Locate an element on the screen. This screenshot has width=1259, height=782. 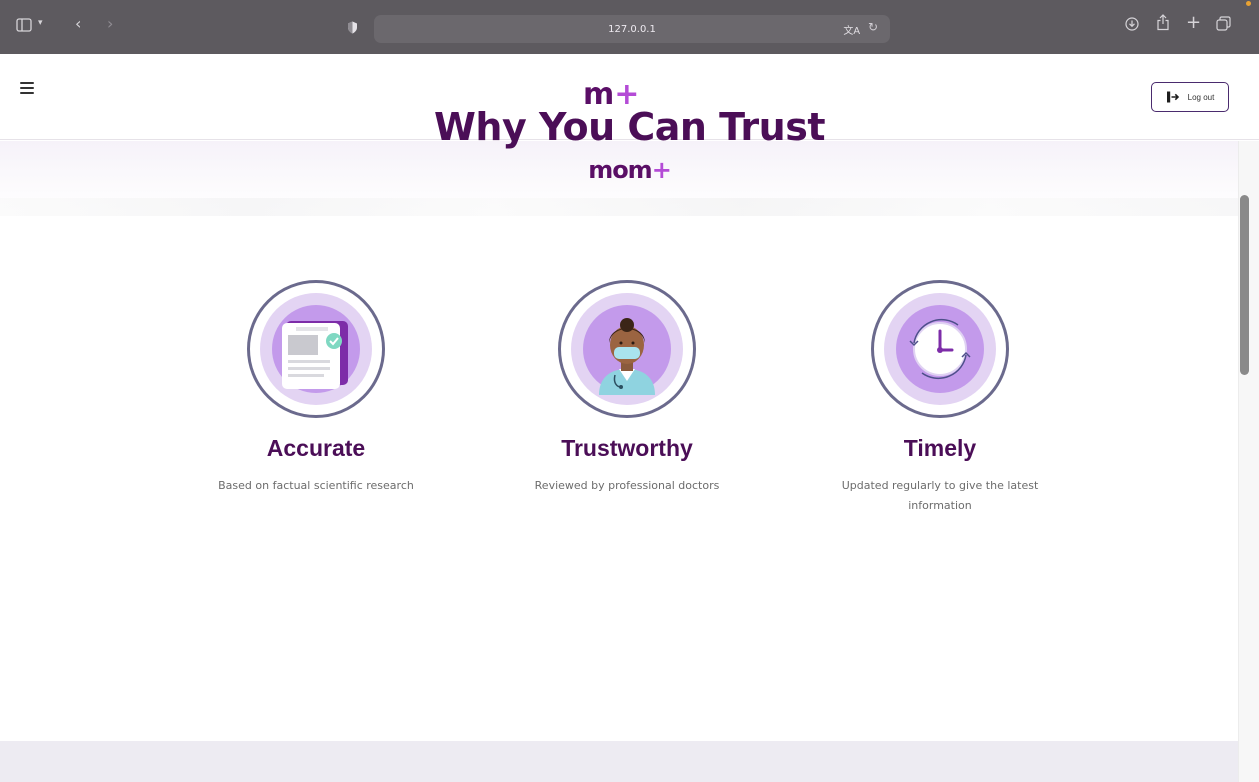
url-text: 127.0.0.1 is located at coordinates (632, 29).